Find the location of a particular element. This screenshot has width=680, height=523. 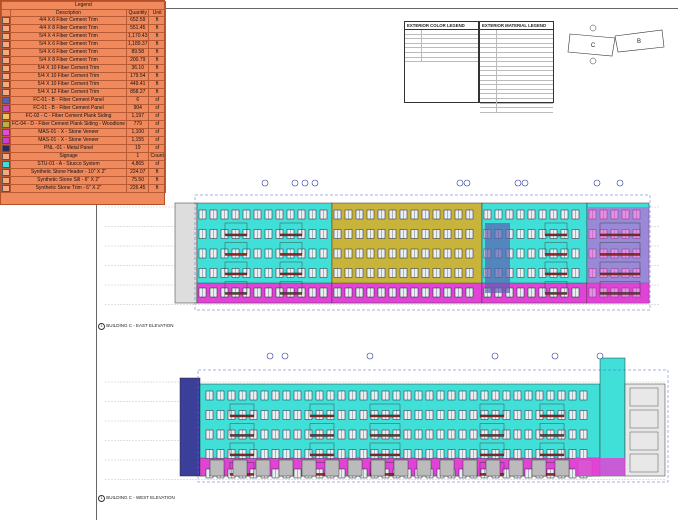

legend-quantity: 1 is located at coordinates (138, 157).